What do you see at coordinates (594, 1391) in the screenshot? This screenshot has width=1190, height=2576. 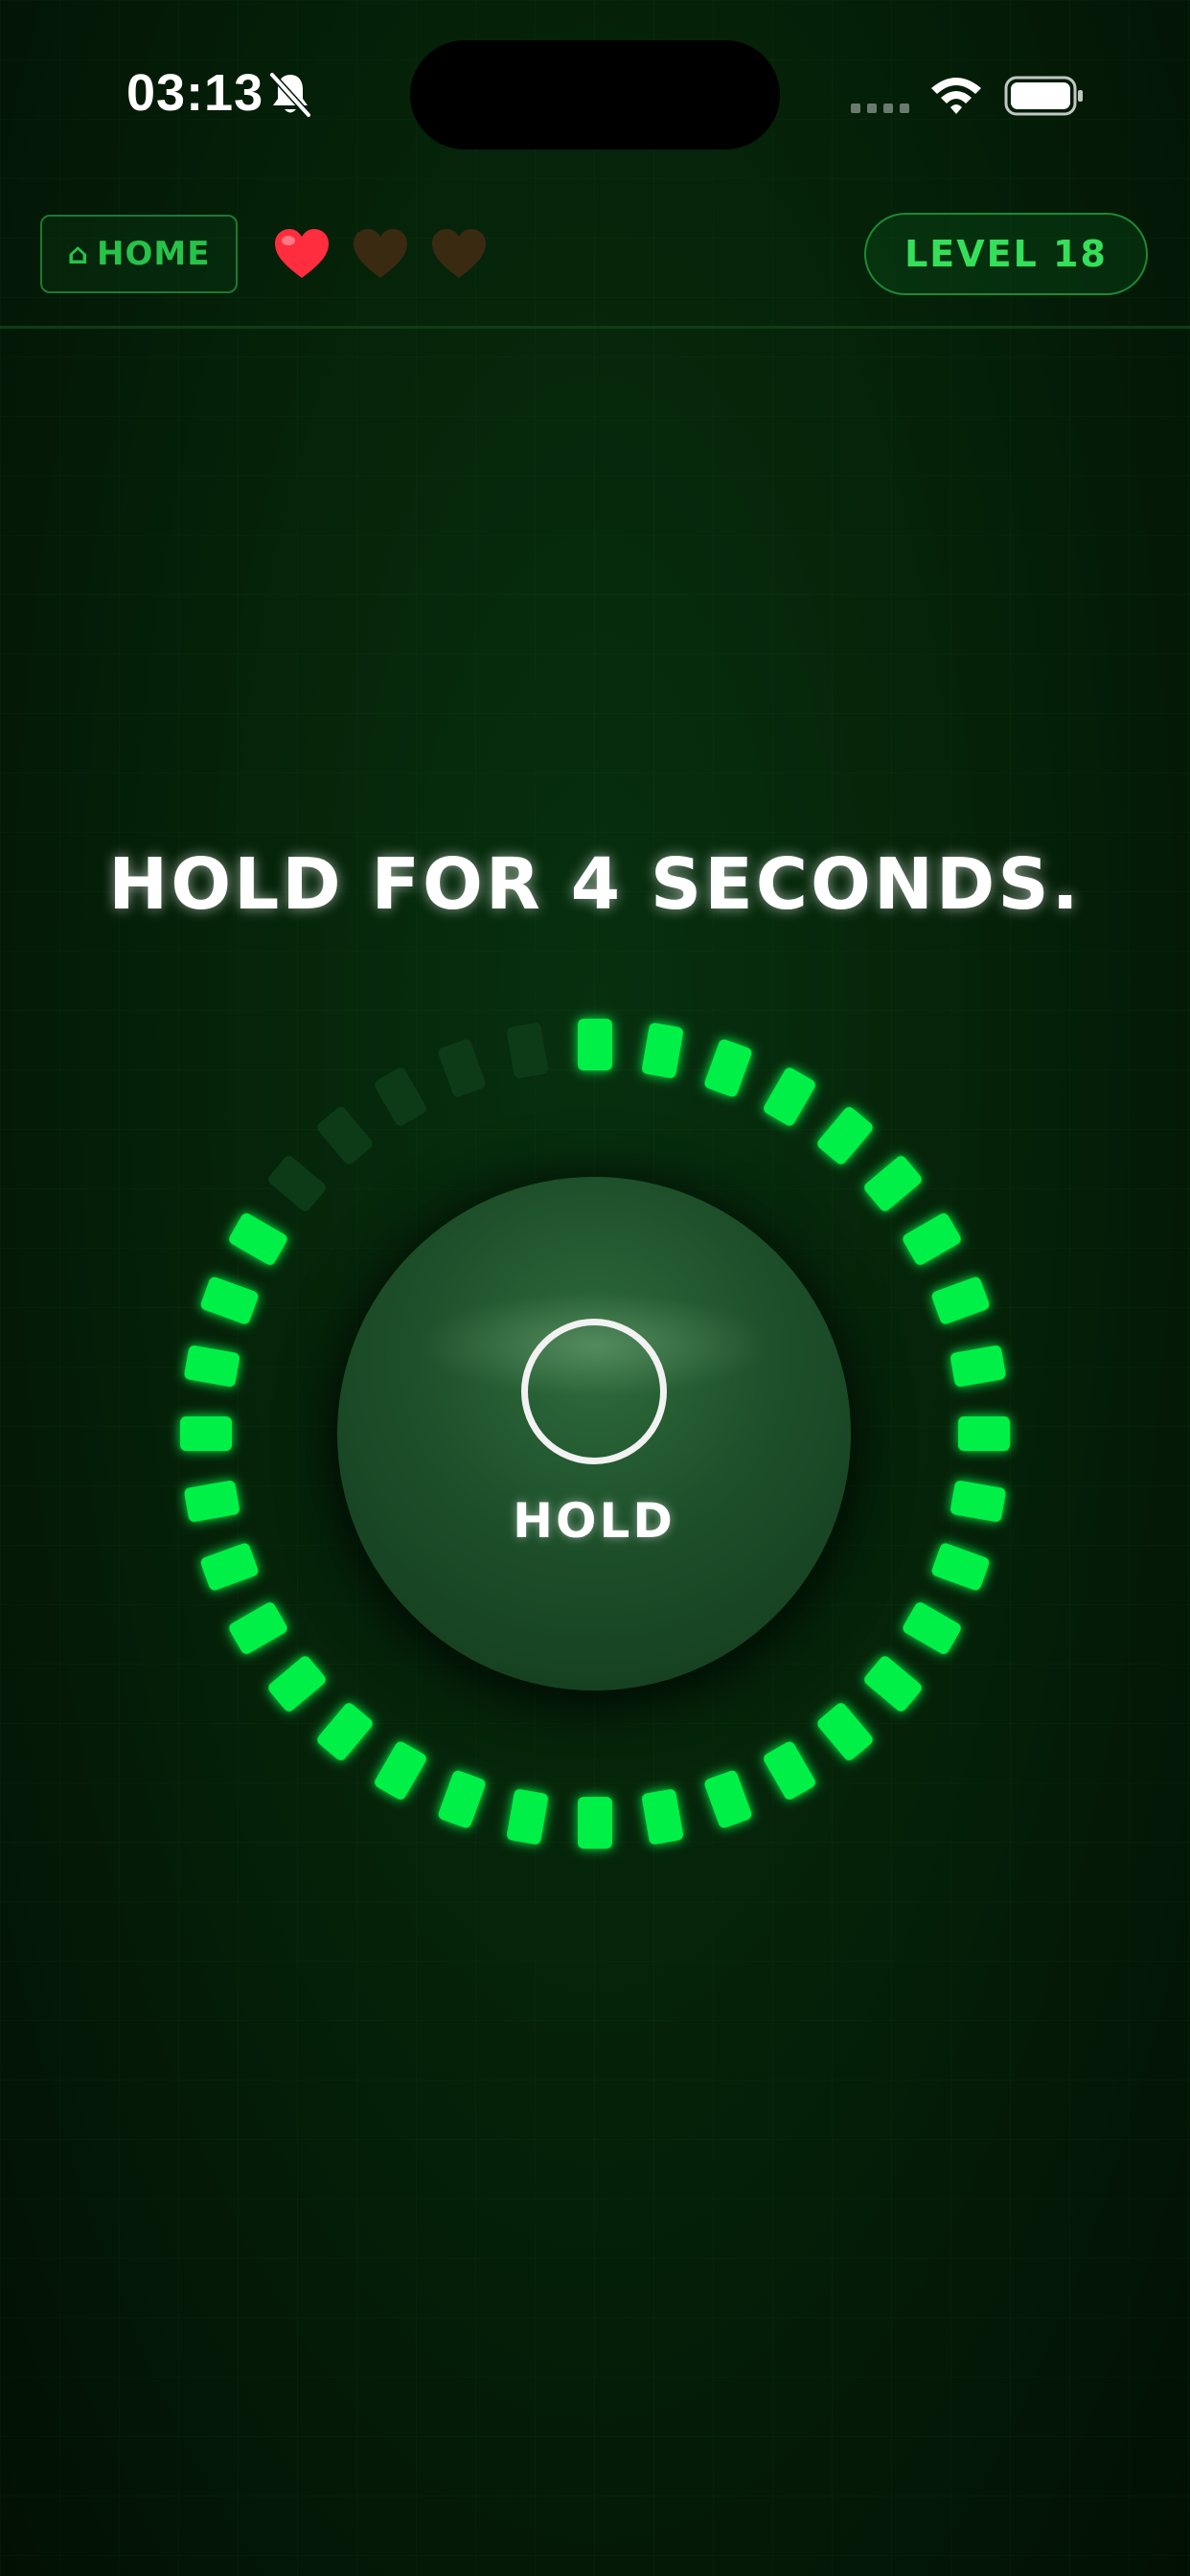 I see `circle-icon` at bounding box center [594, 1391].